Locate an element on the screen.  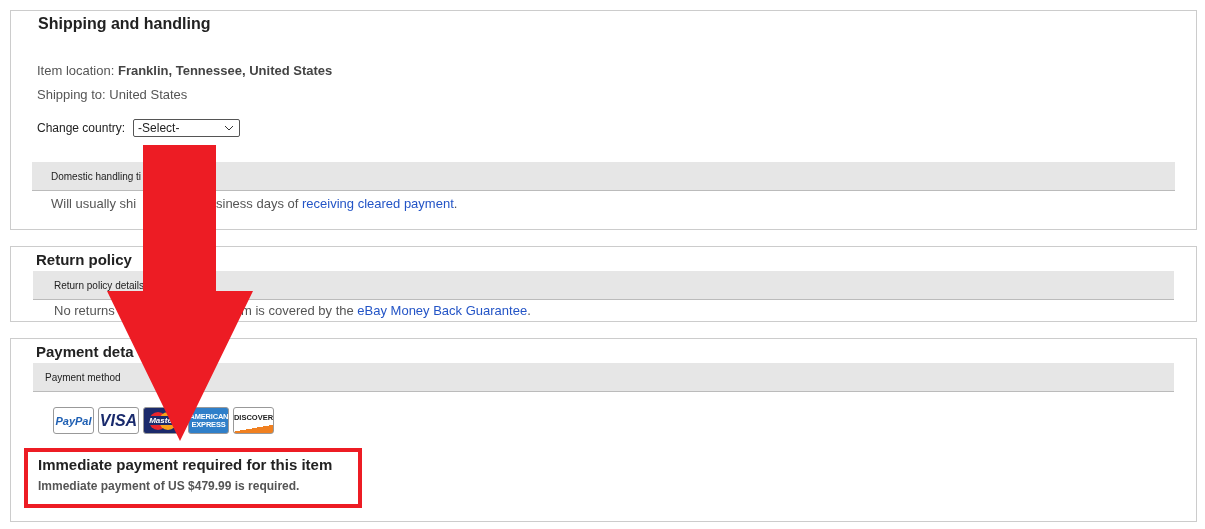
return-text: No returns is located at coordinates (85, 310).